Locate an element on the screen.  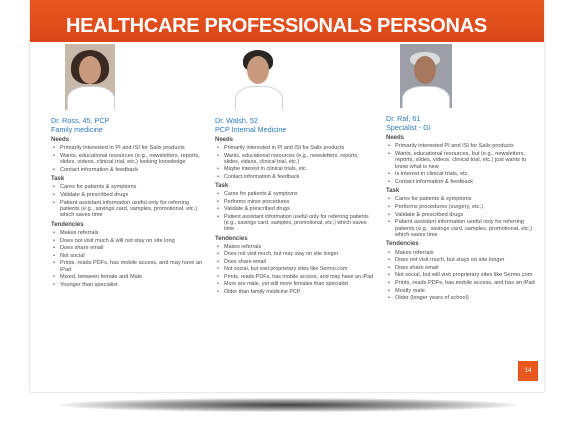
slide-shadow is located at coordinates (288, 405).